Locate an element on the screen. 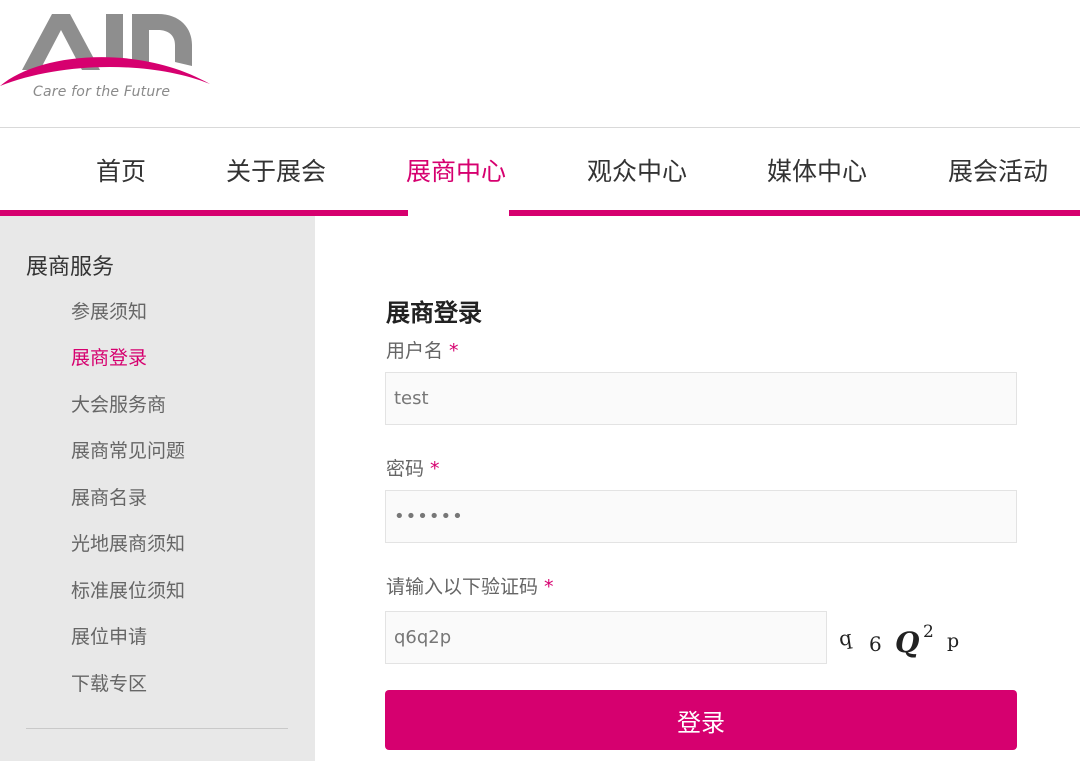  sidebar-divider is located at coordinates (157, 728).